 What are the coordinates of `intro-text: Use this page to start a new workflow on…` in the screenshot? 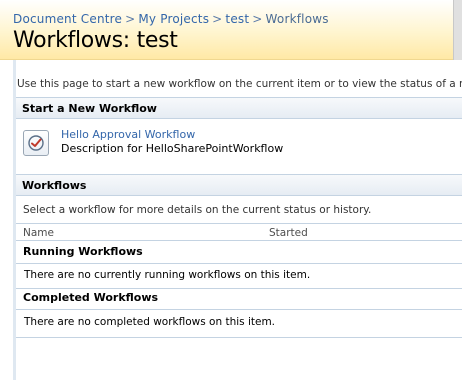 It's located at (239, 84).